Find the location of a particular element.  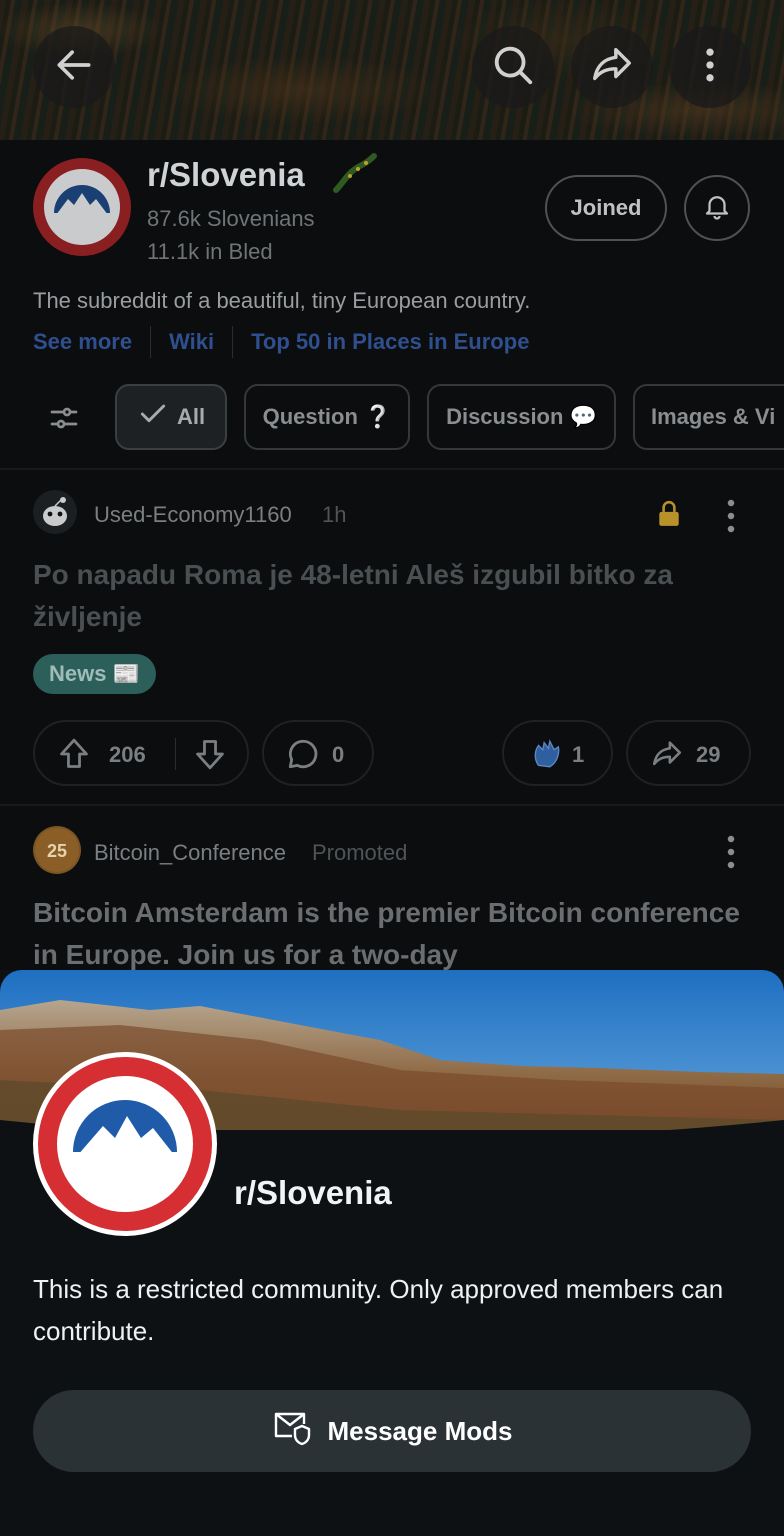

vote-count: 206 is located at coordinates (127, 754).